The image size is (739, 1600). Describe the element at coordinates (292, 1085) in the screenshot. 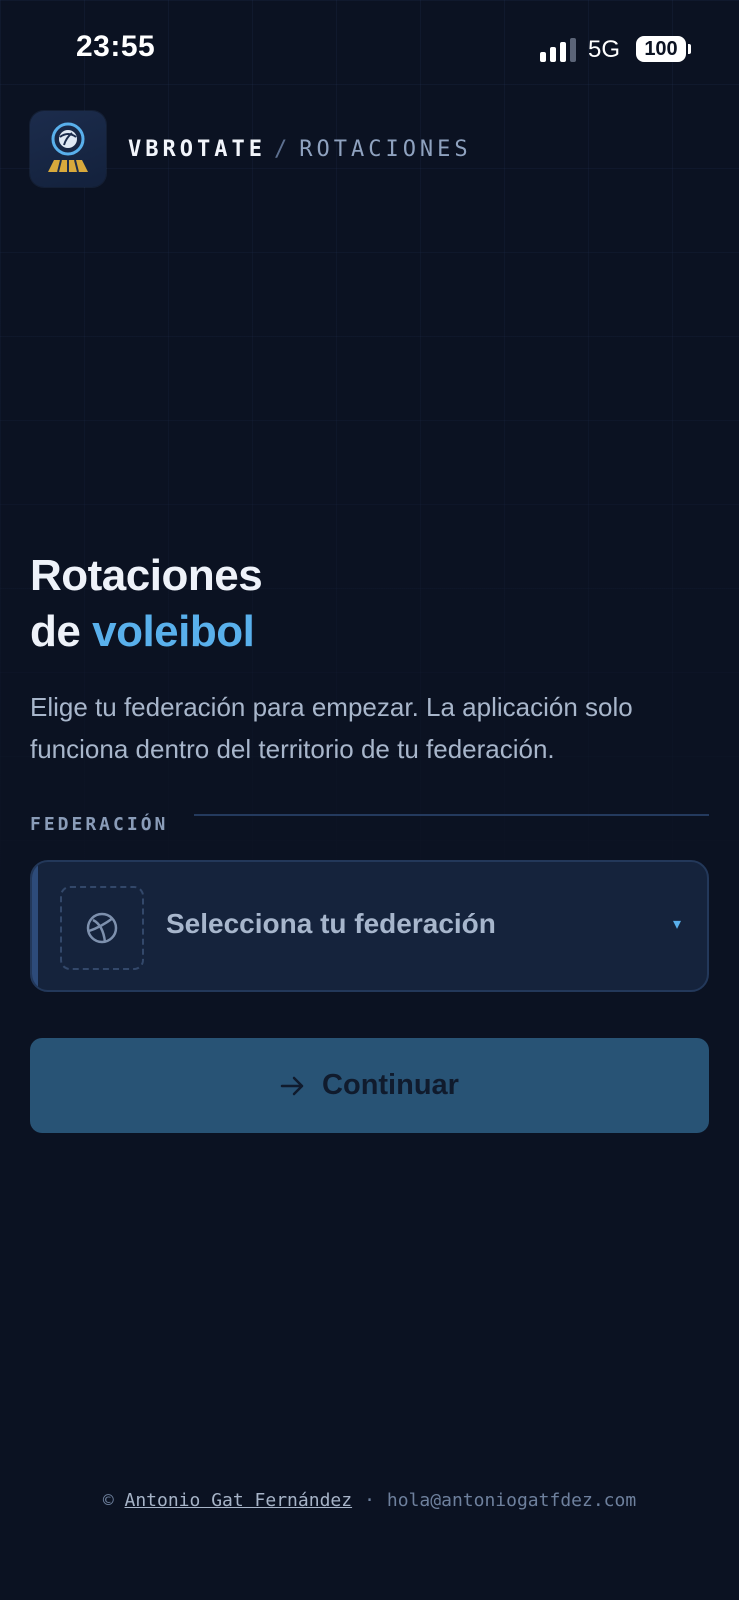

I see `arrow-right-icon` at that location.